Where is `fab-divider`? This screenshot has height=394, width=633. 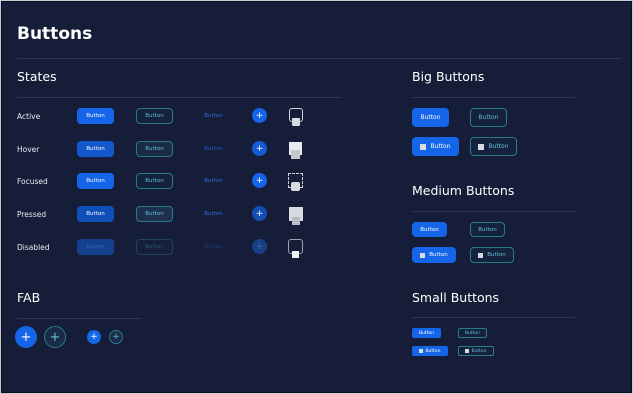 fab-divider is located at coordinates (79, 318).